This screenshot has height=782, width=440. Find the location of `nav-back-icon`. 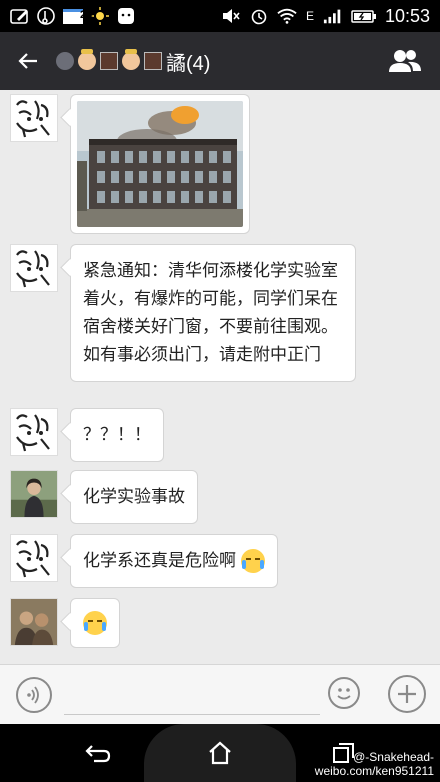

nav-back-icon is located at coordinates (98, 754).